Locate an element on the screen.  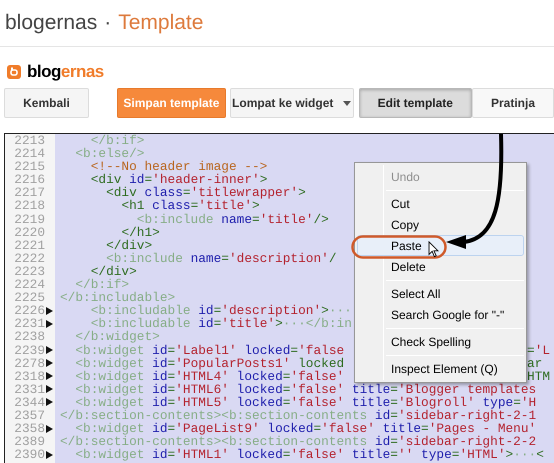
jump-to-widget-dropdown: Lompat ke widget is located at coordinates (292, 103).